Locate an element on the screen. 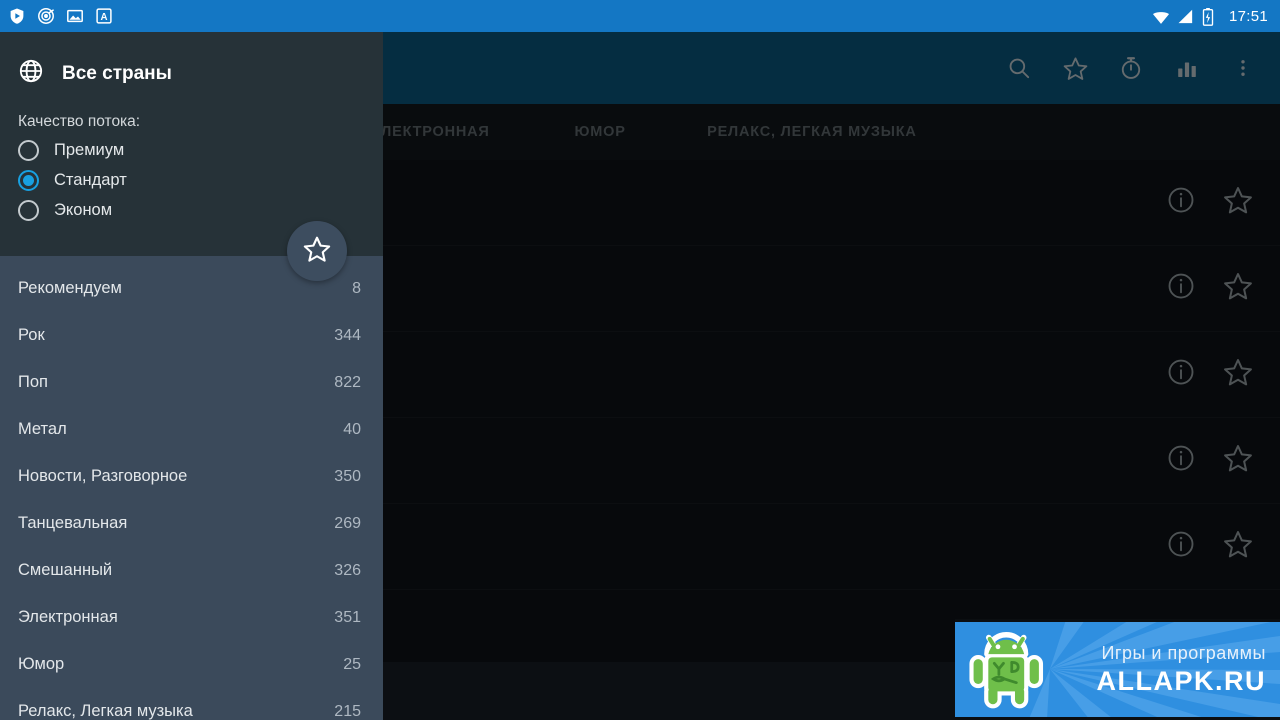 The width and height of the screenshot is (1280, 720). watermark-tagline: Игры и программы is located at coordinates (1183, 652).